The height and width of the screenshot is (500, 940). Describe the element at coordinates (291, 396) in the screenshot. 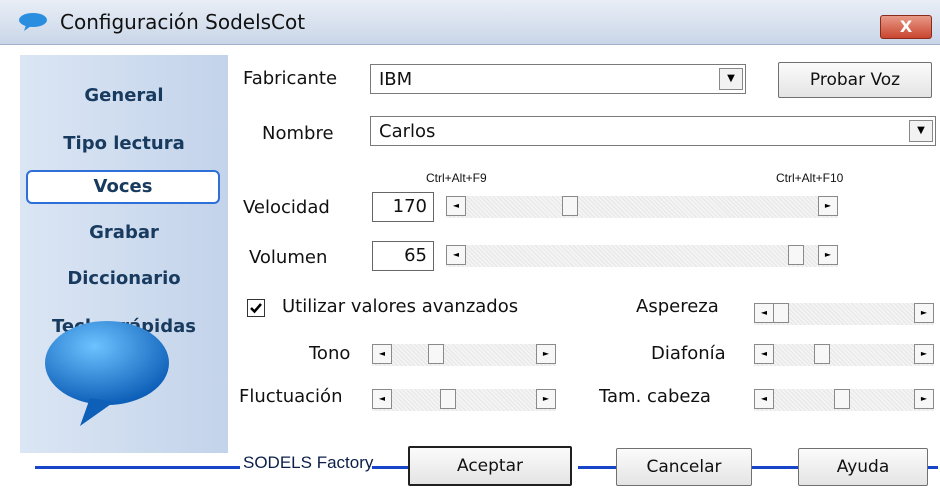

I see `fluctuacion-label: Fluctuación` at that location.